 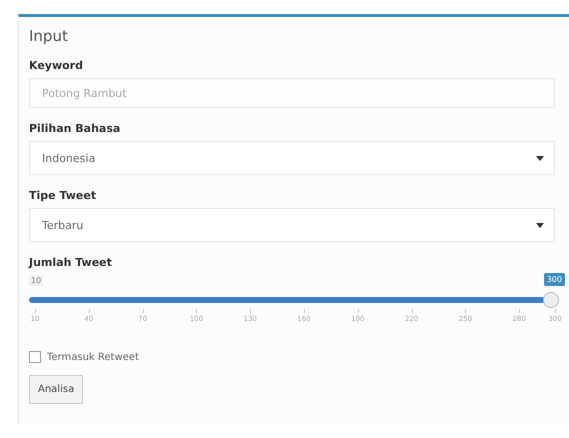 What do you see at coordinates (292, 225) in the screenshot?
I see `dropdown: Terbaru` at bounding box center [292, 225].